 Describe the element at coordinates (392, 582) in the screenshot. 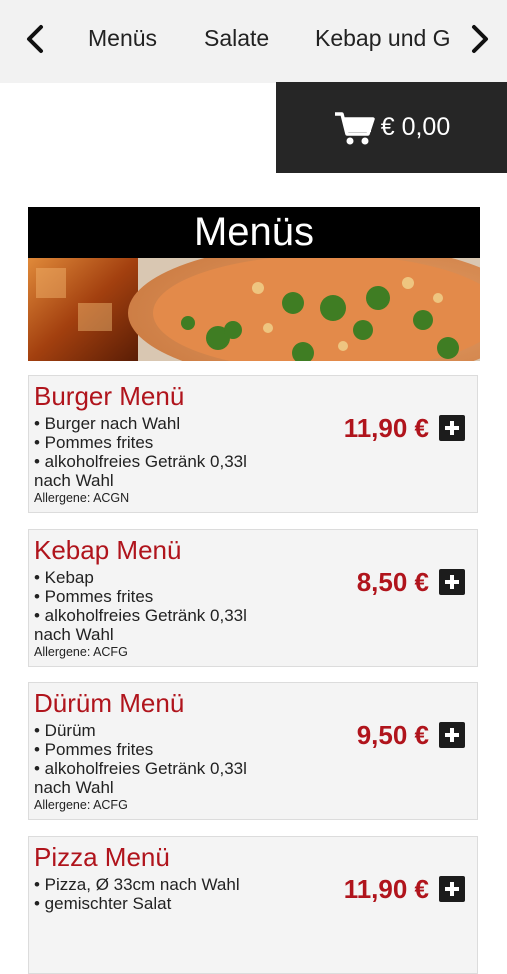

I see `item-price: 8,50 €` at that location.